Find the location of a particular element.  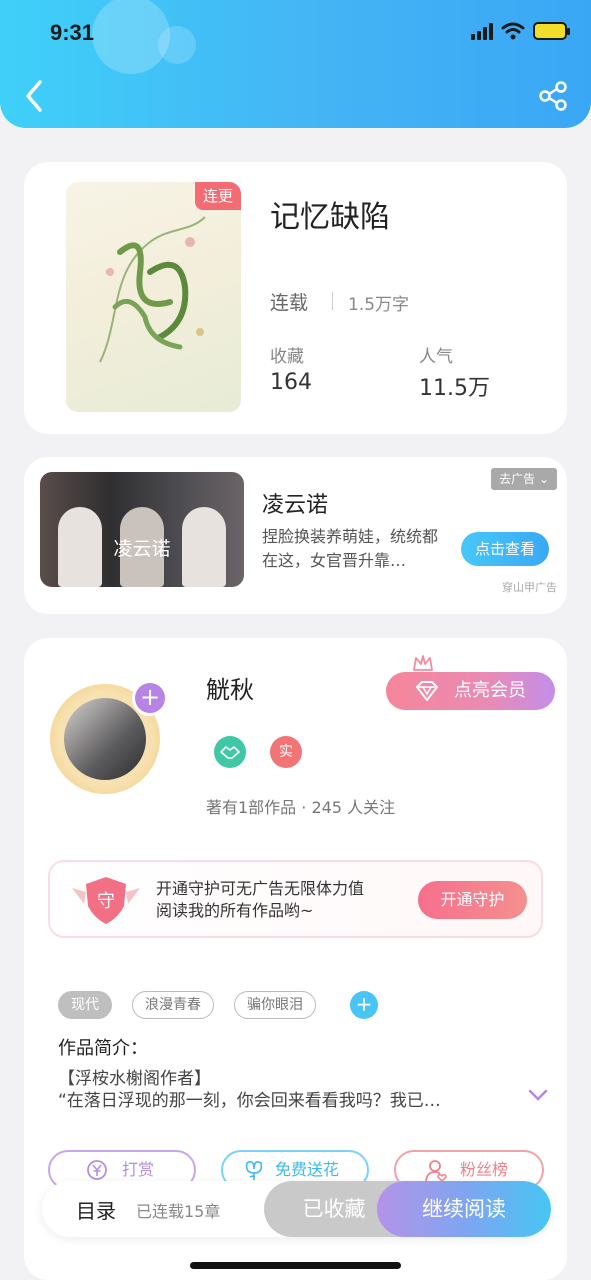

book-title: 记忆缺陷 is located at coordinates (330, 217).